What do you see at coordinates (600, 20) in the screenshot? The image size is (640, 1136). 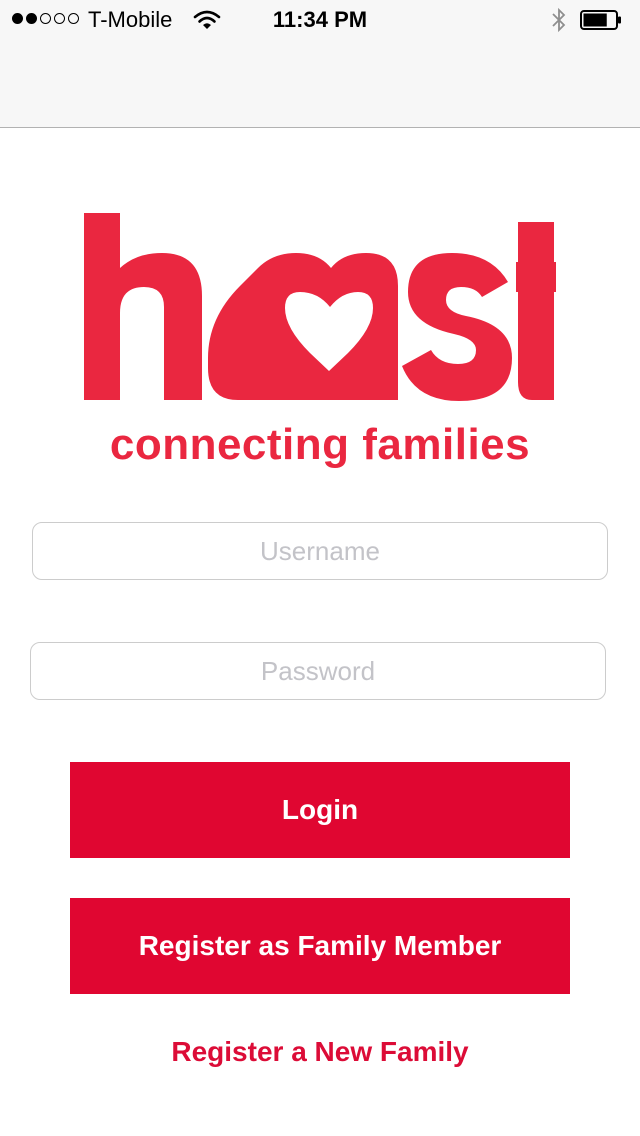 I see `battery-icon` at bounding box center [600, 20].